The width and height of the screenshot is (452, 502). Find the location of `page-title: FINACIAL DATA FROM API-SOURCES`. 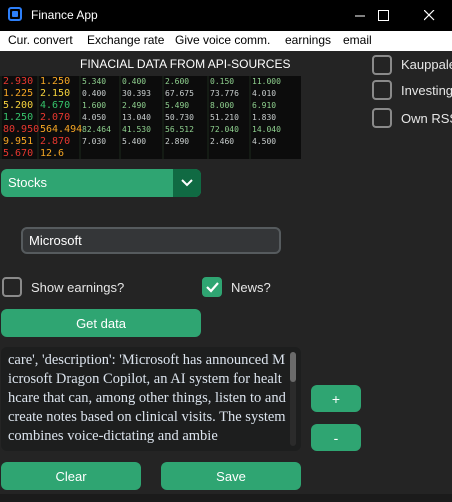

page-title: FINACIAL DATA FROM API-SOURCES is located at coordinates (185, 64).